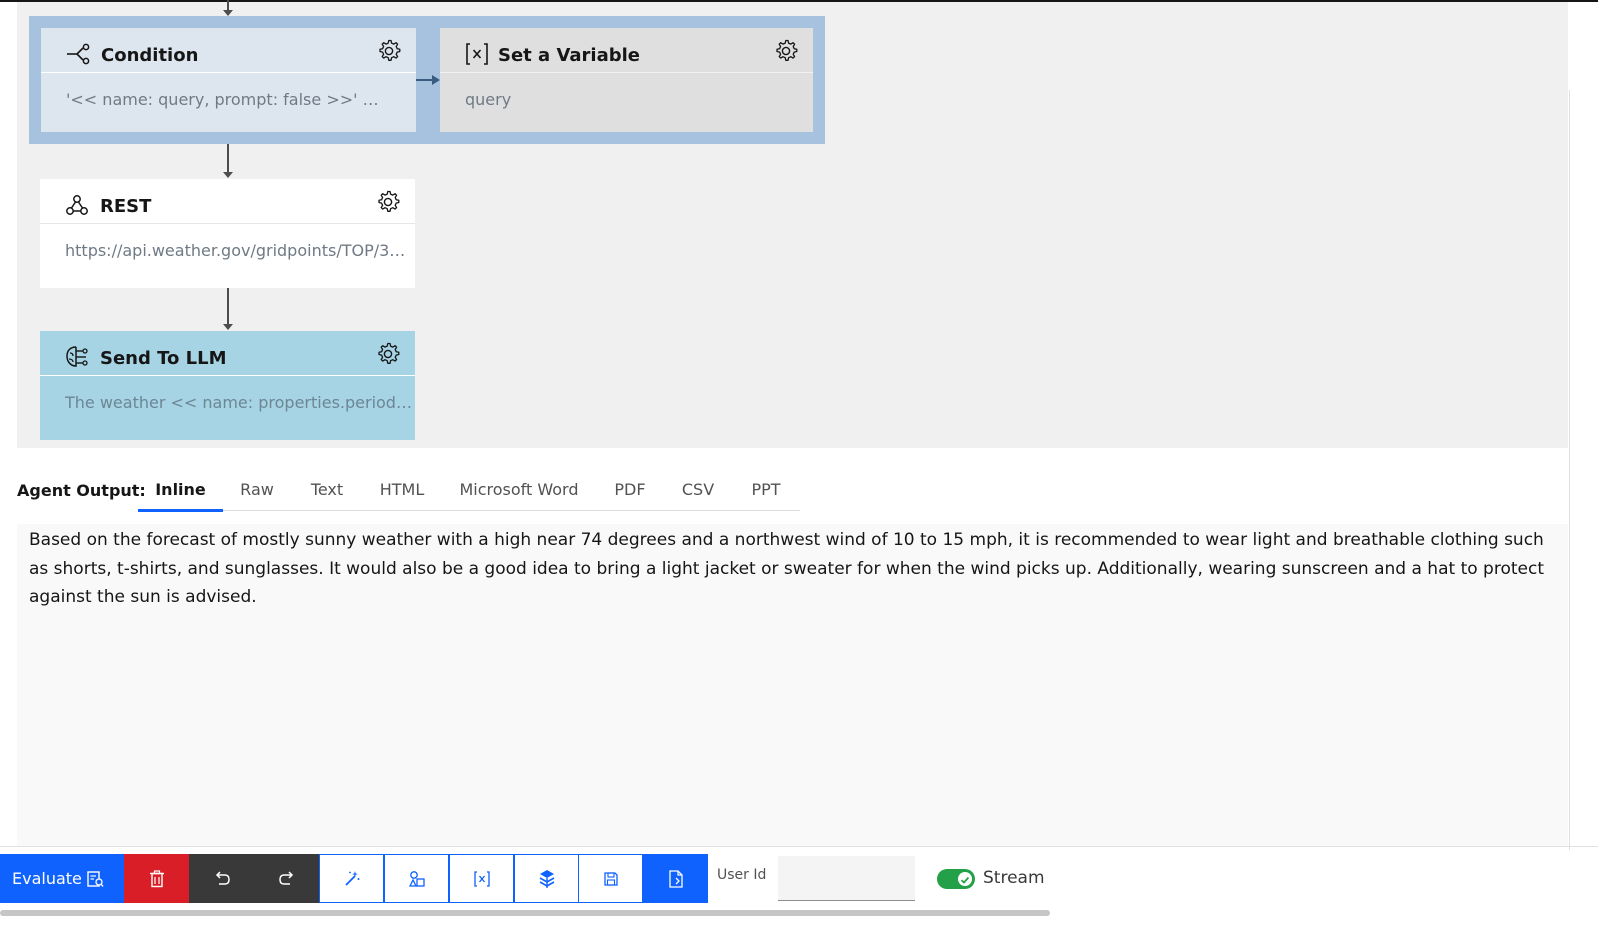 This screenshot has height=934, width=1598. Describe the element at coordinates (569, 55) in the screenshot. I see `node-title: Set a Variable` at that location.